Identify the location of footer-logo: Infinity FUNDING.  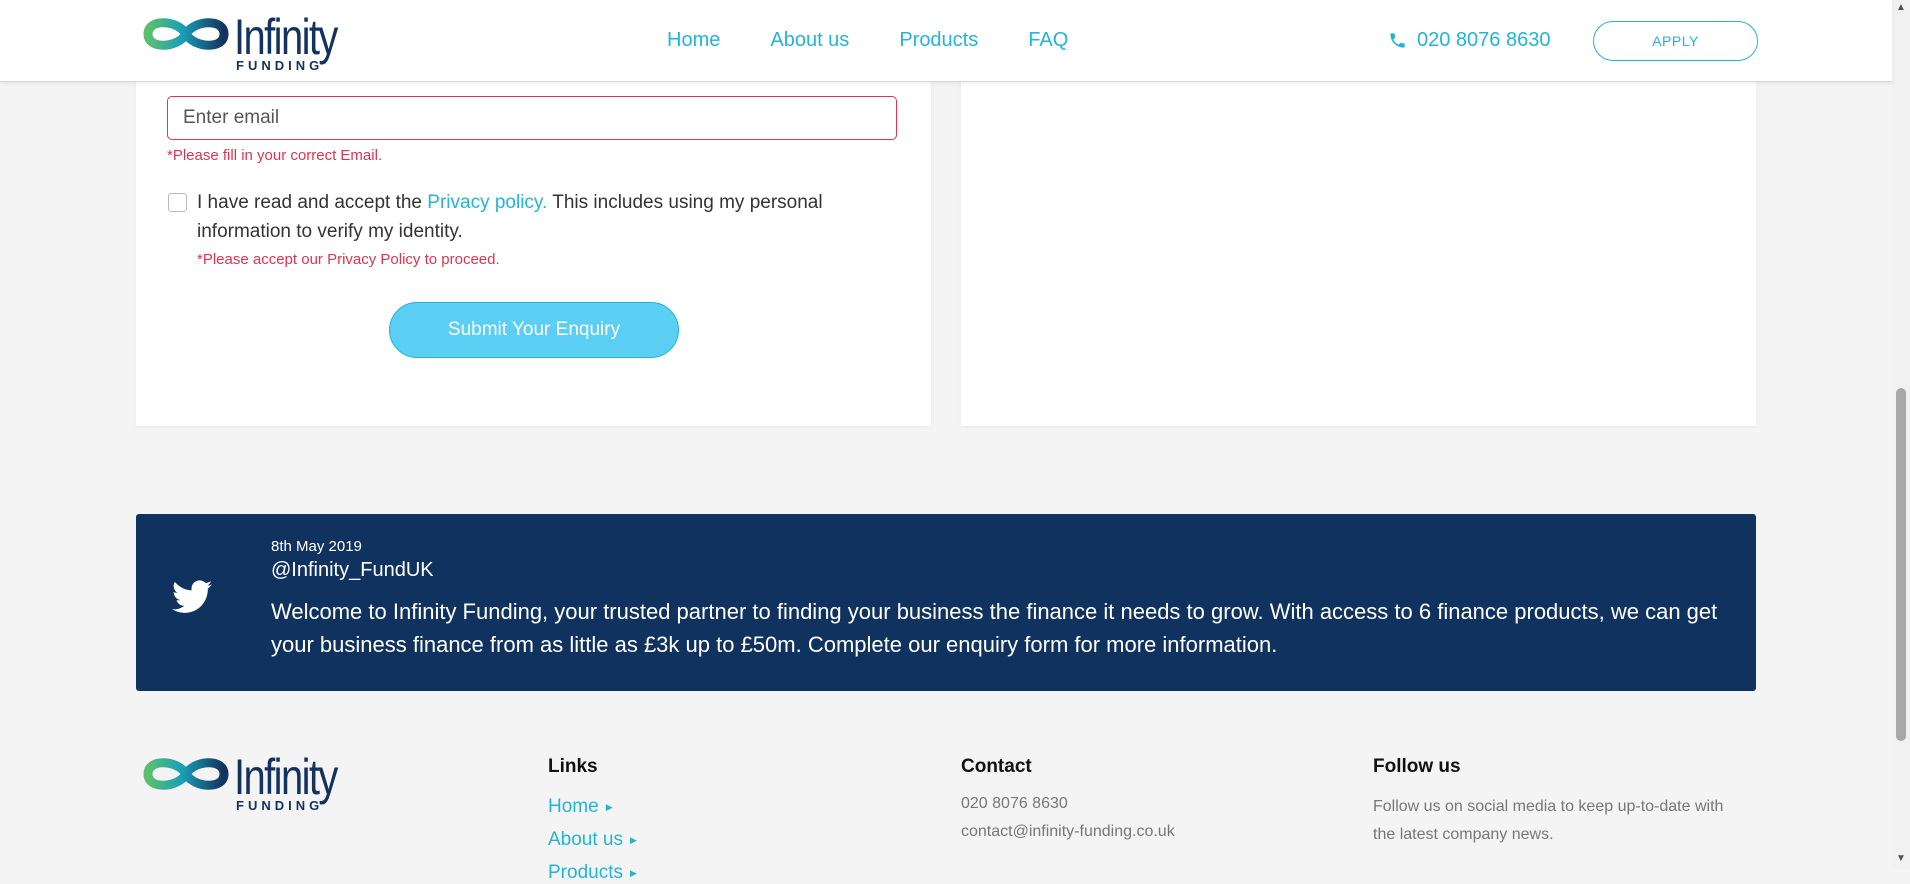
(251, 782).